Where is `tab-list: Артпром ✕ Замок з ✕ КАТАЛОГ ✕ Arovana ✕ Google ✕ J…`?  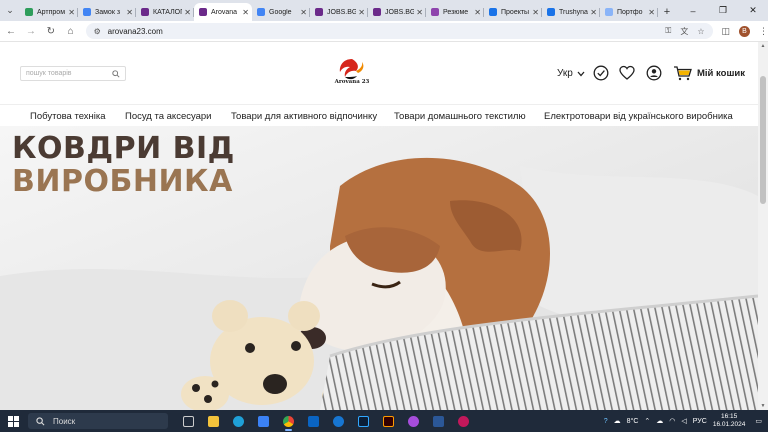
tab-list: Артпром ✕ Замок з ✕ КАТАЛОГ ✕ Arovana ✕ Google ✕ J… is located at coordinates (339, 10).